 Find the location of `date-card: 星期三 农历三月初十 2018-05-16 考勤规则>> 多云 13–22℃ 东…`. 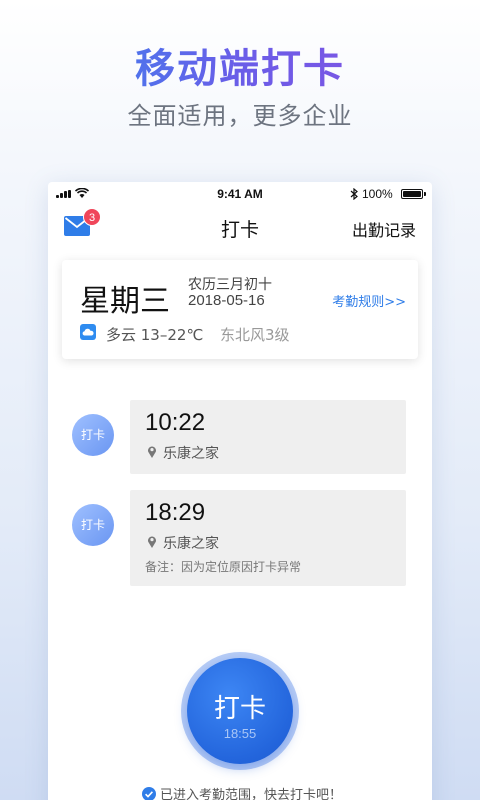

date-card: 星期三 农历三月初十 2018-05-16 考勤规则>> 多云 13–22℃ 东… is located at coordinates (240, 309).